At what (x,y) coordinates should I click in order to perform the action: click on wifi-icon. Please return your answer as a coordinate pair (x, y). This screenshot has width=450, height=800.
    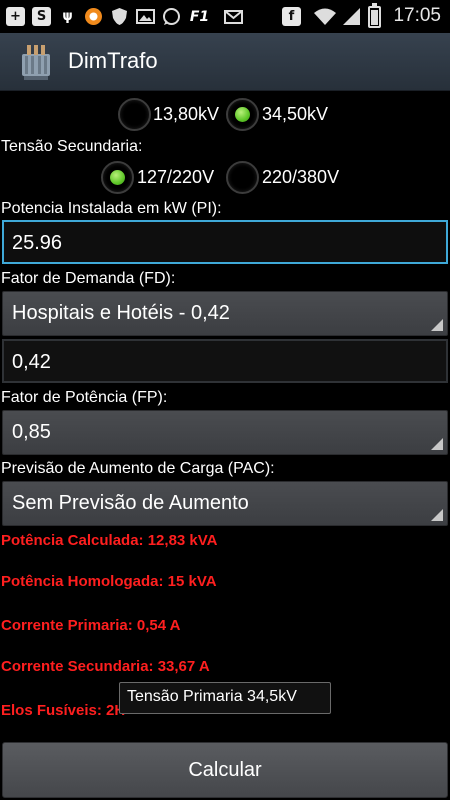
    Looking at the image, I should click on (325, 16).